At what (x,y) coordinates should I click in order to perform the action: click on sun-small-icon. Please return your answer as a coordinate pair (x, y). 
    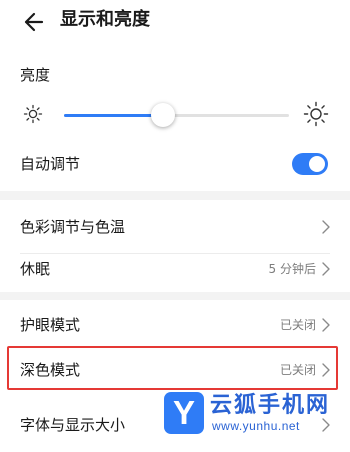
    Looking at the image, I should click on (33, 114).